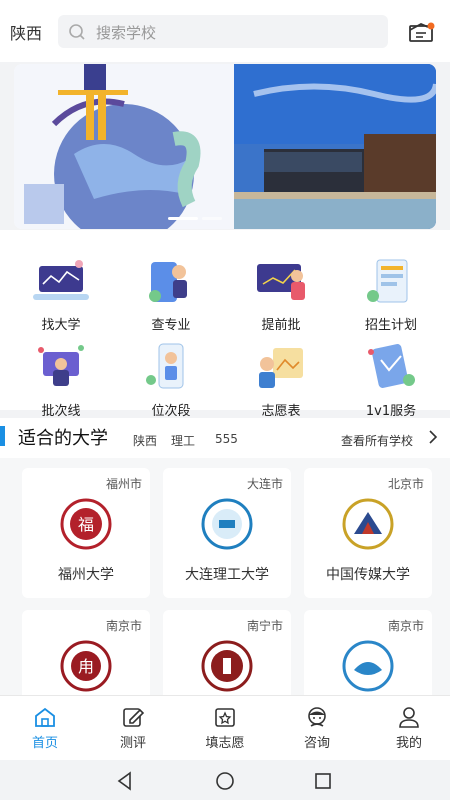  What do you see at coordinates (405, 484) in the screenshot?
I see `university-city: 北京市` at bounding box center [405, 484].